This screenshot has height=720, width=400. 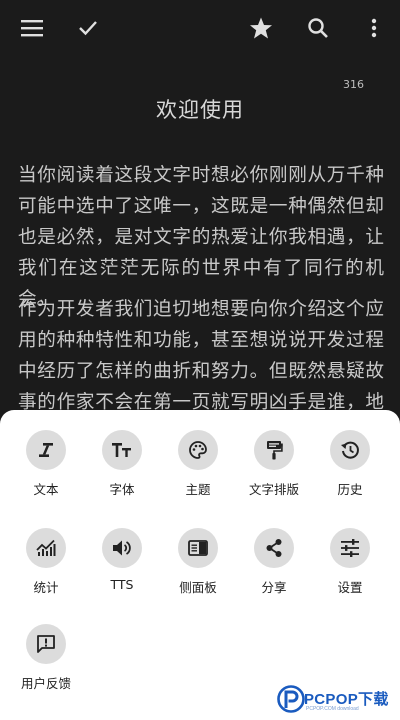 What do you see at coordinates (45, 683) in the screenshot?
I see `menu-item-label: 用户反馈` at bounding box center [45, 683].